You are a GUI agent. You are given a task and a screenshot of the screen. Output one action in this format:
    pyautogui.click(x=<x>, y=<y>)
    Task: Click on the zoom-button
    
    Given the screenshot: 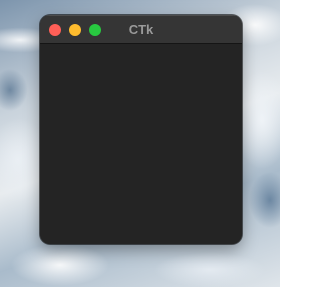 What is the action you would take?
    pyautogui.click(x=95, y=30)
    